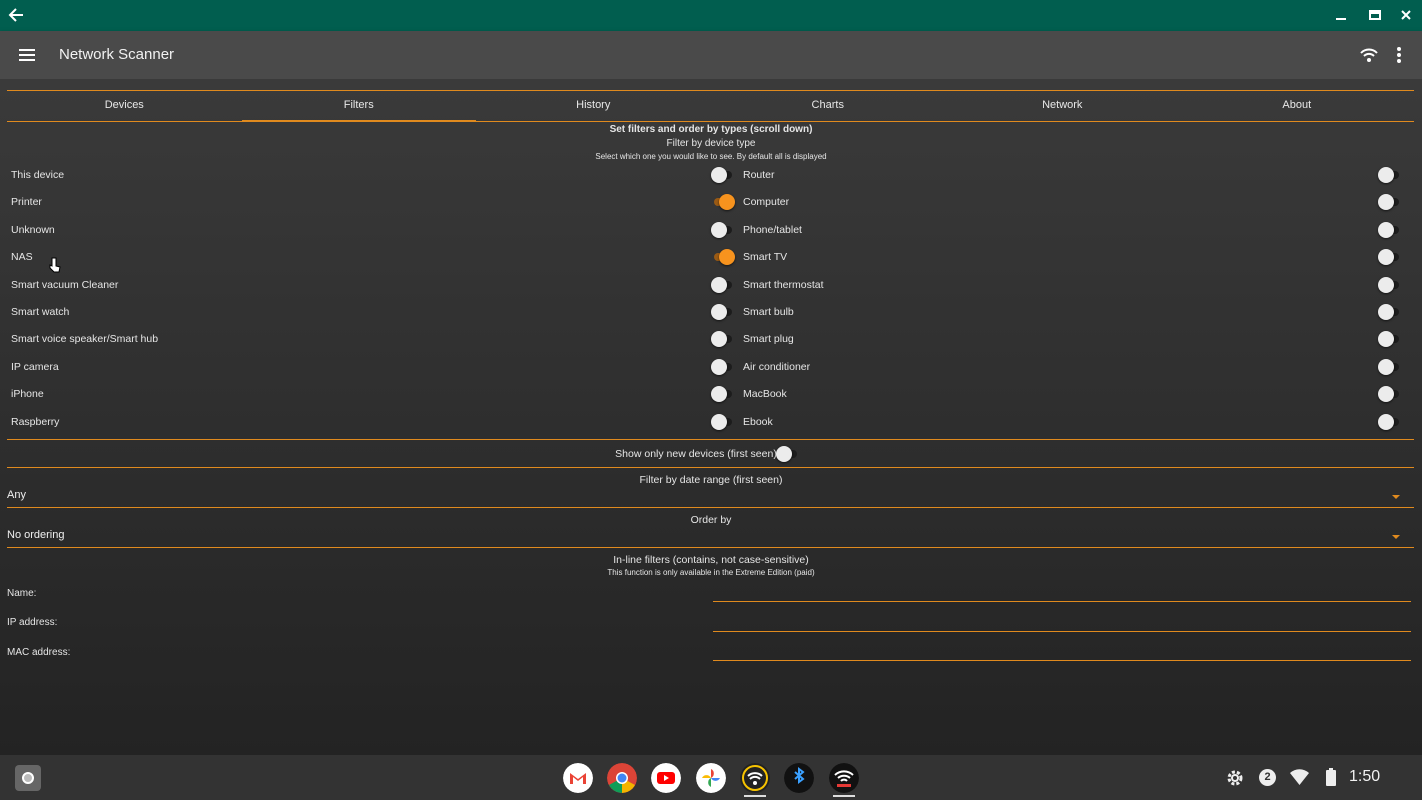 This screenshot has height=800, width=1422. Describe the element at coordinates (1299, 777) in the screenshot. I see `wifi-status-icon` at that location.